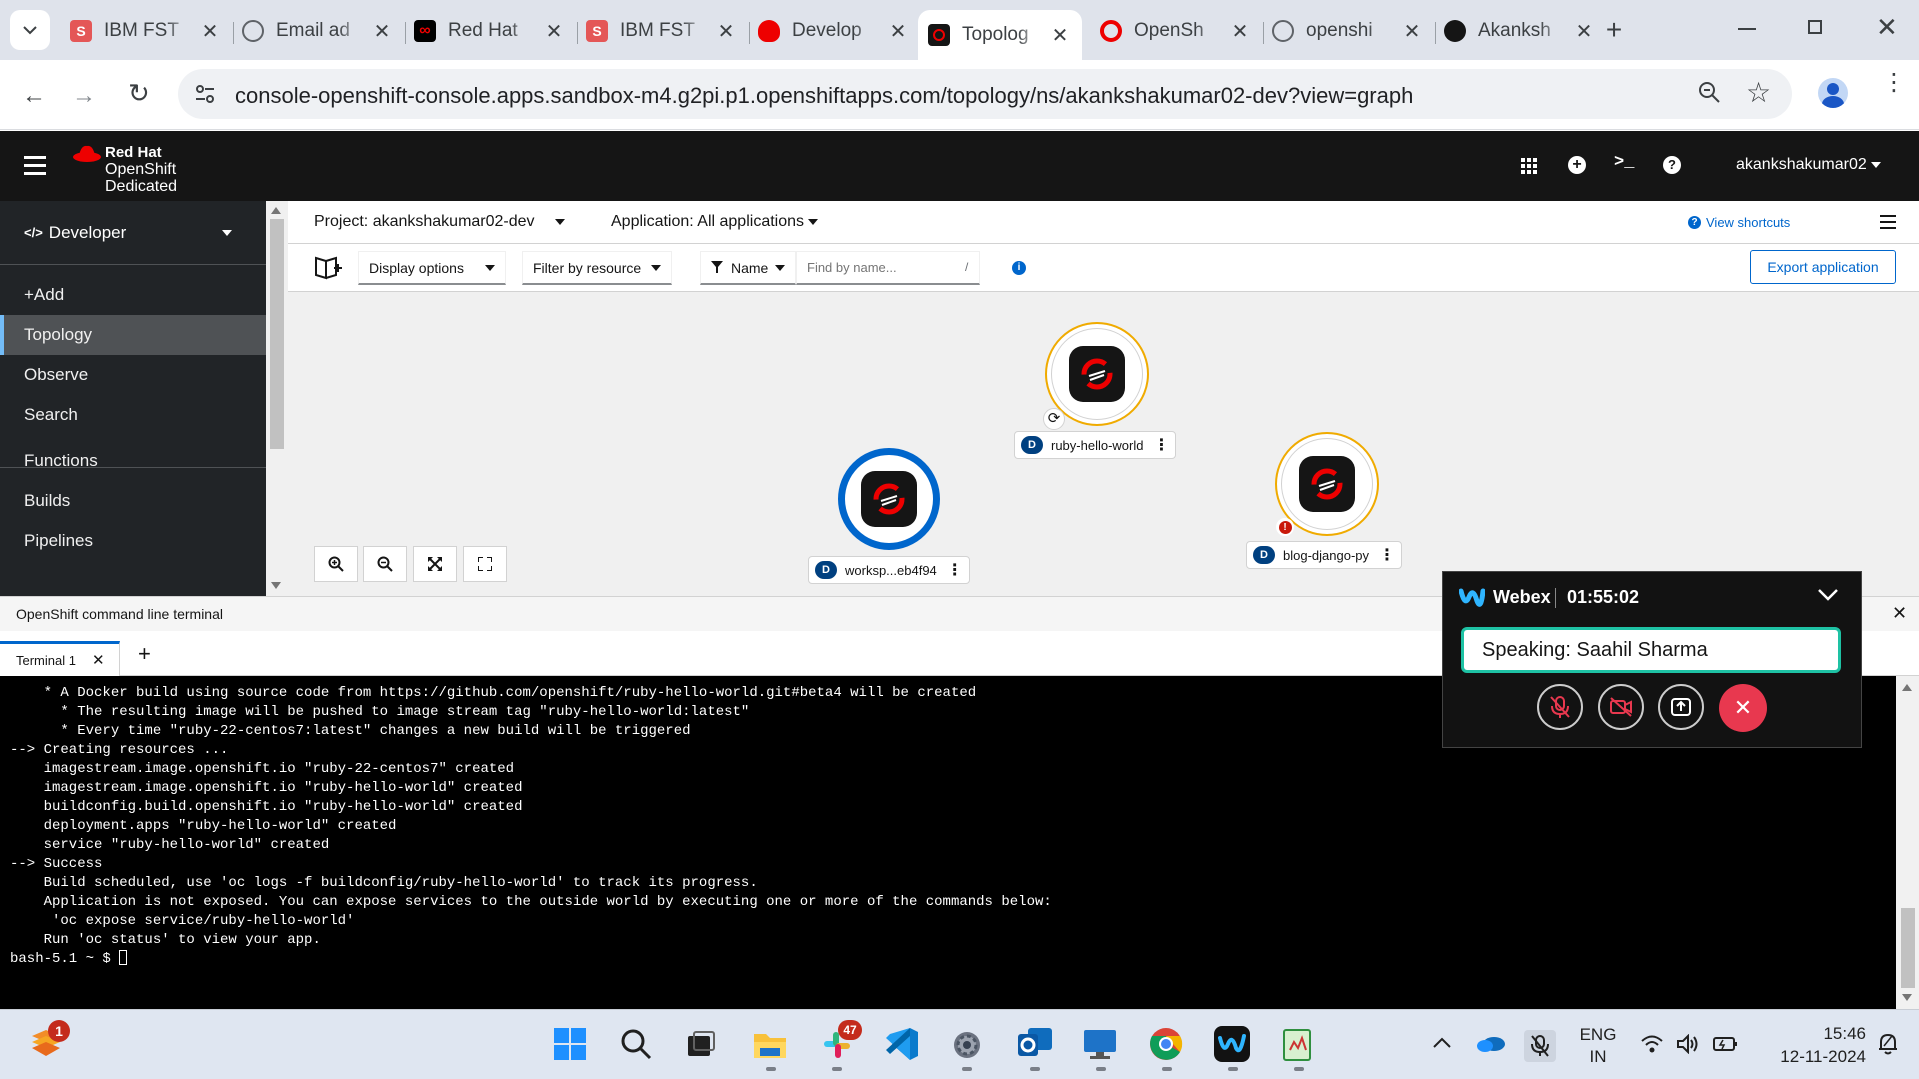  What do you see at coordinates (1348, 31) in the screenshot?
I see `browser-tab: openshi ✕` at bounding box center [1348, 31].